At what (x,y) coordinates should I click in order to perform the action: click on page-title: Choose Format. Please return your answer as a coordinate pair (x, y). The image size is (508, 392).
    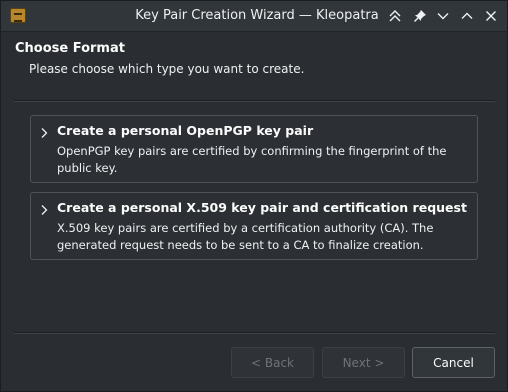
    Looking at the image, I should click on (70, 48).